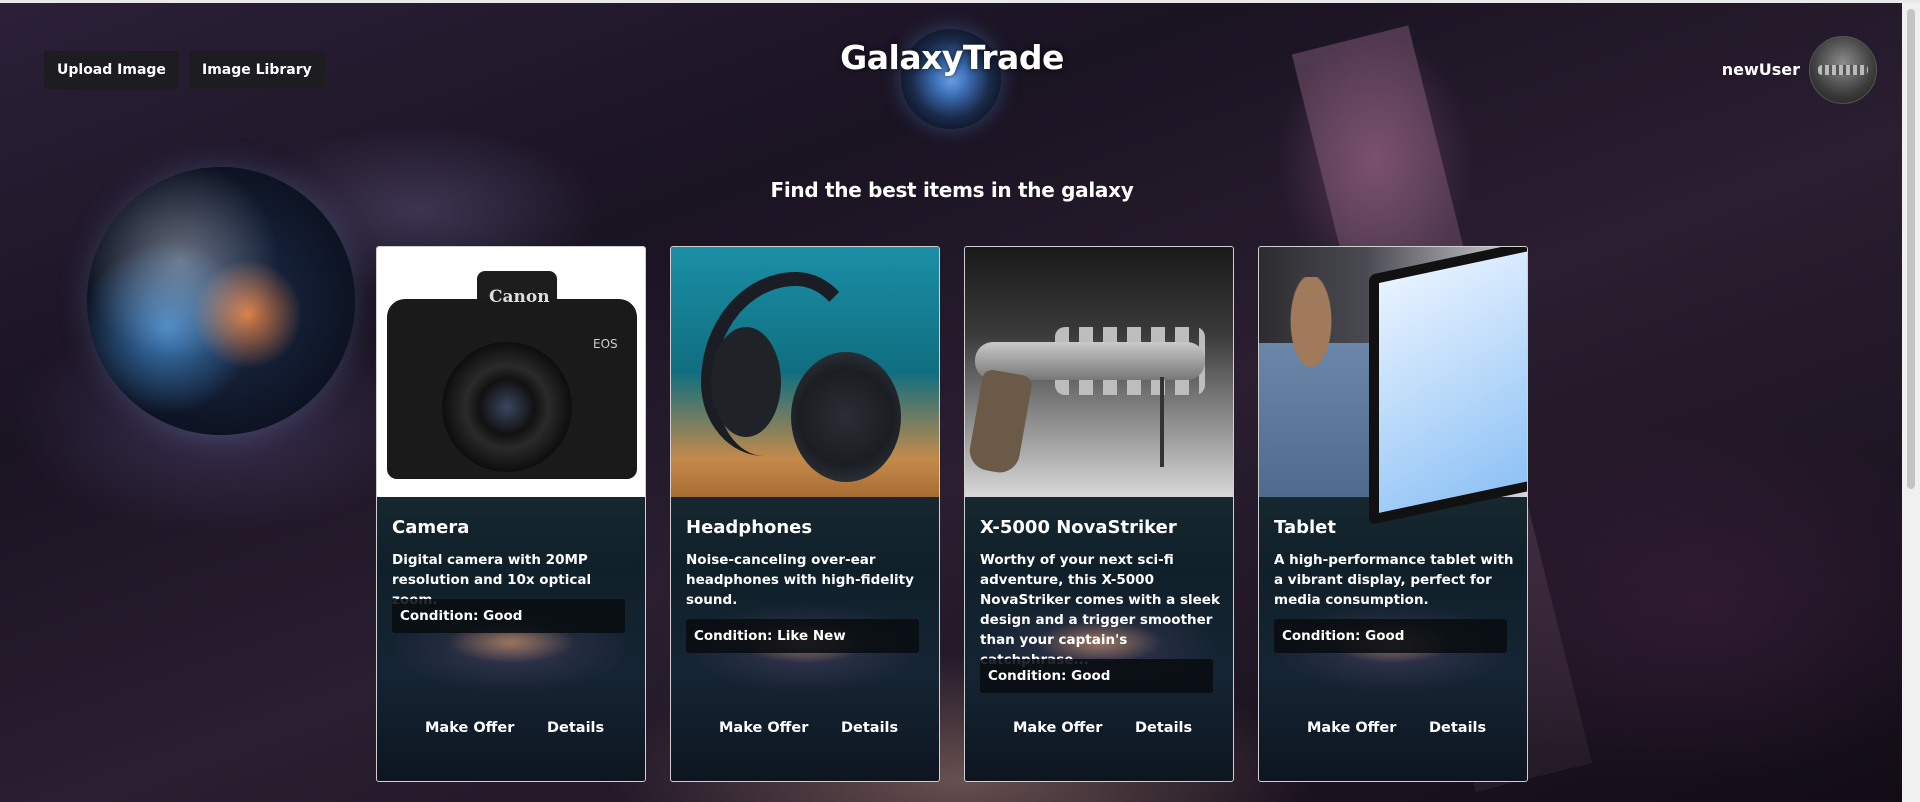  Describe the element at coordinates (507, 407) in the screenshot. I see `camera-lens` at that location.